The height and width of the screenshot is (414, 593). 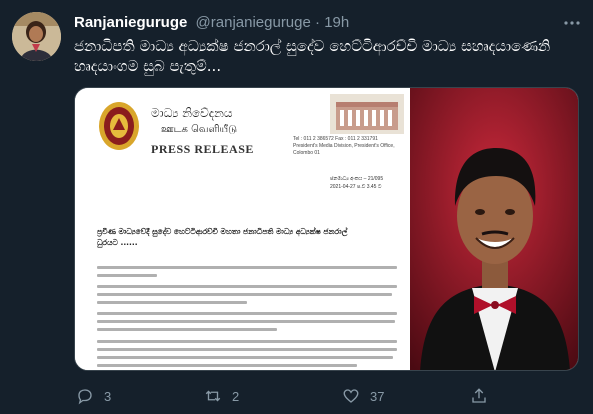 What do you see at coordinates (357, 179) in the screenshot?
I see `reference-number: ජනමාධ්‍ය අංකය – 21/095` at bounding box center [357, 179].